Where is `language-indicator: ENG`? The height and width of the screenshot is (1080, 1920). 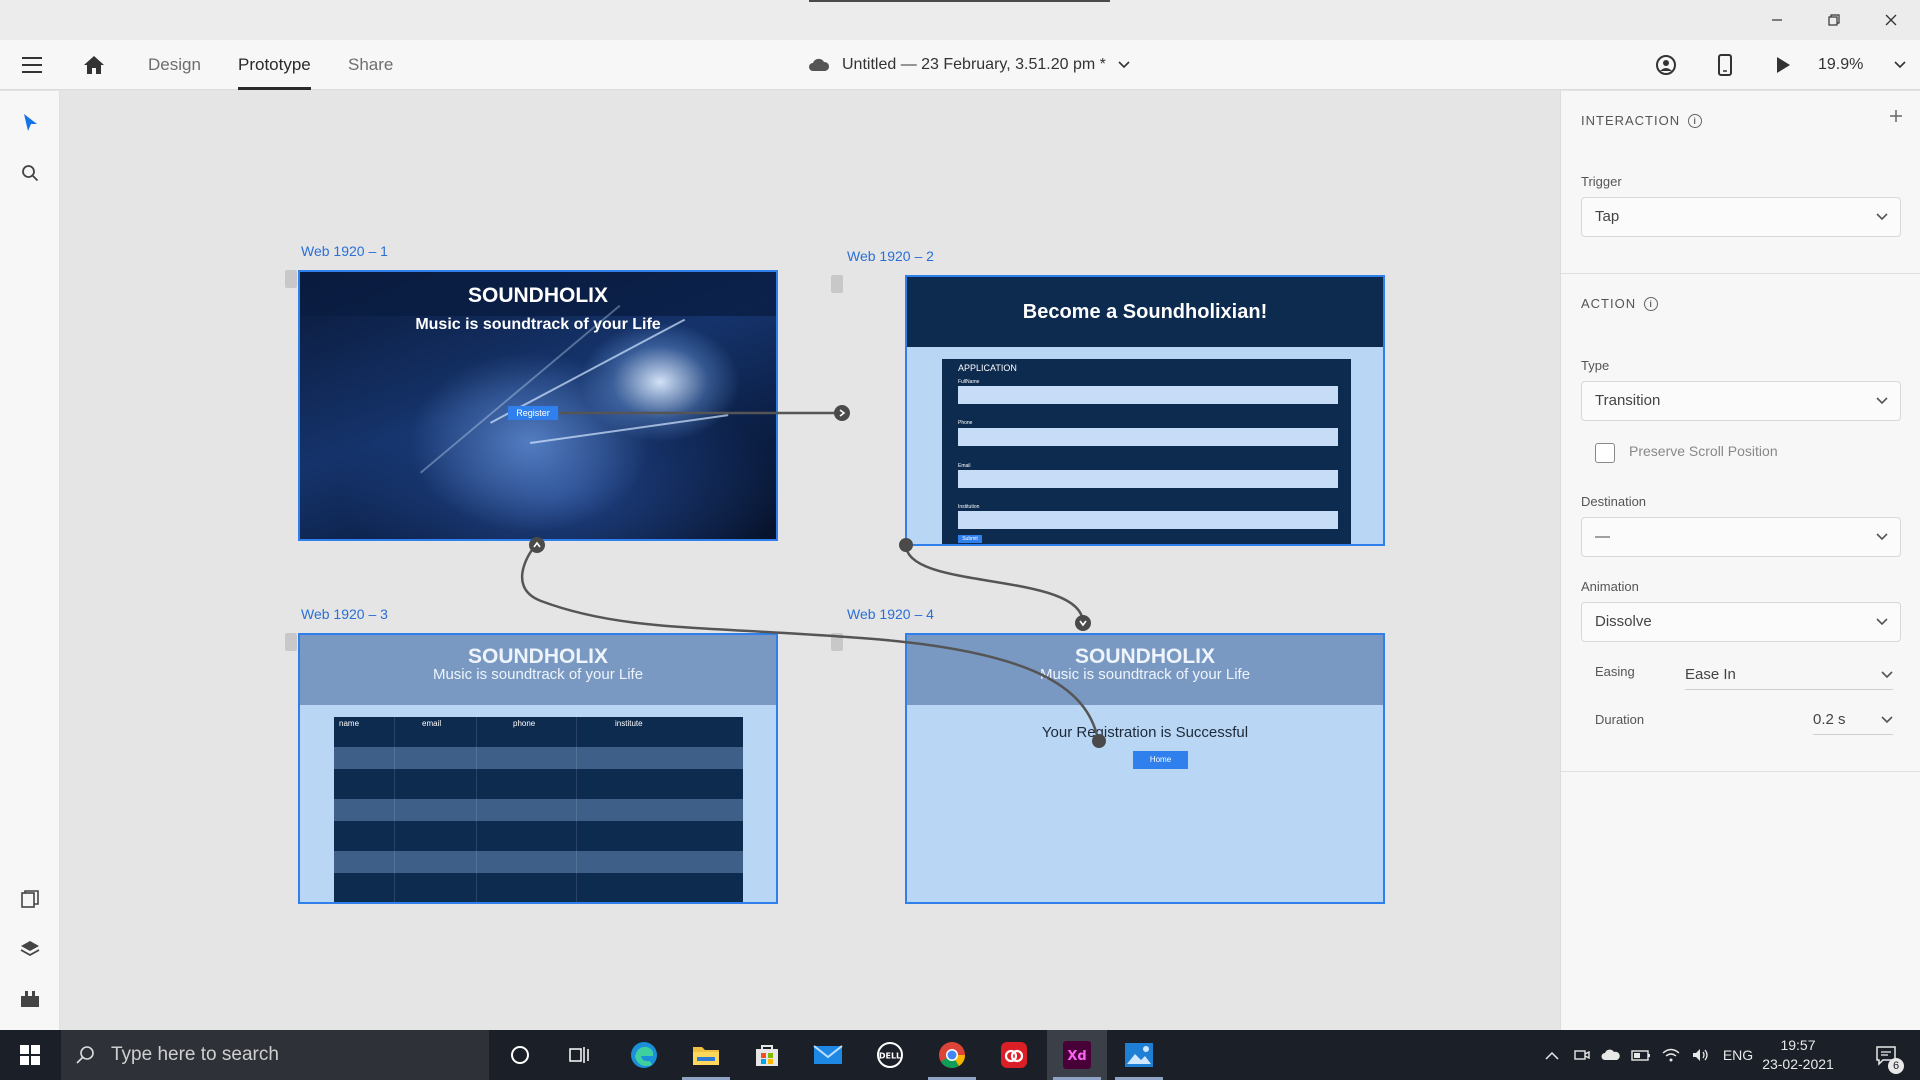 language-indicator: ENG is located at coordinates (1738, 1055).